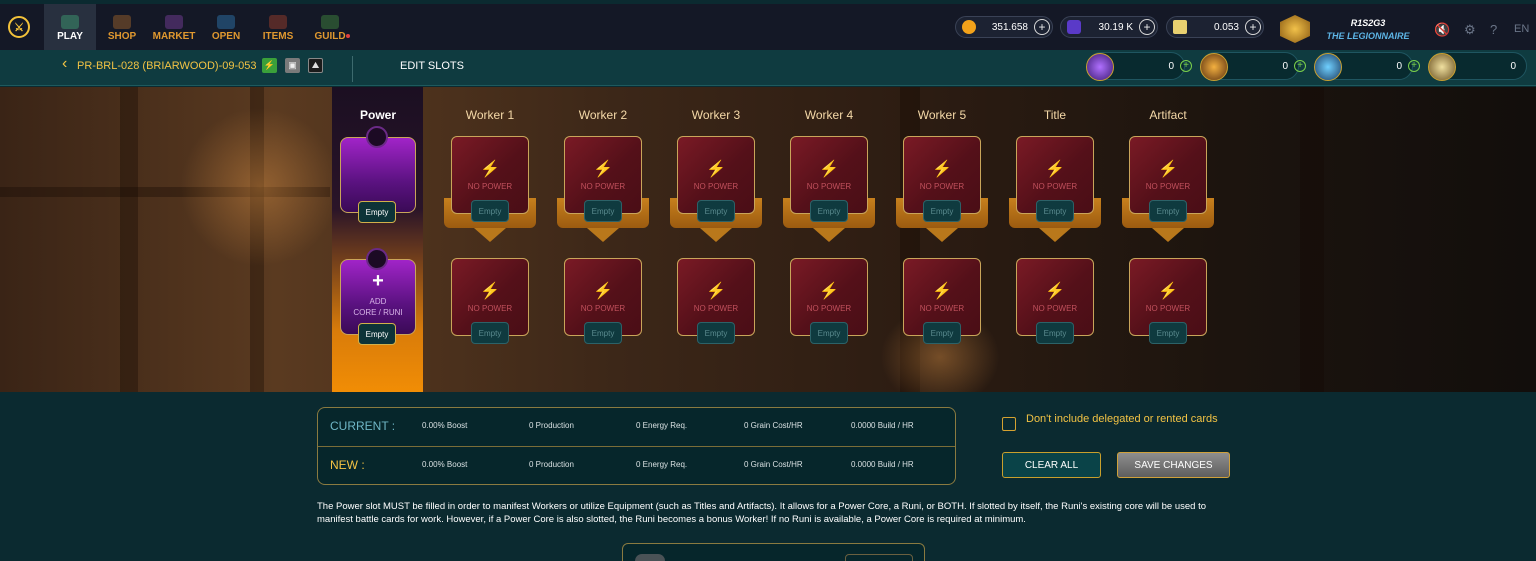 The width and height of the screenshot is (1536, 561). Describe the element at coordinates (603, 333) in the screenshot. I see `slot-2-equip-empty: Empty` at that location.